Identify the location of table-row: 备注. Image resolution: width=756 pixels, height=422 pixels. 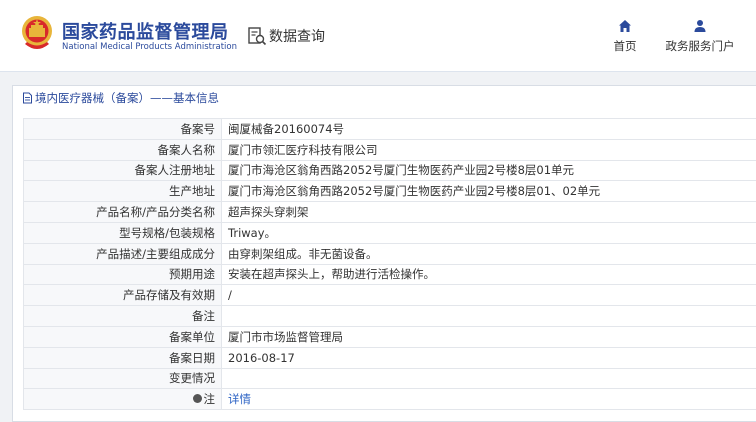
(389, 316).